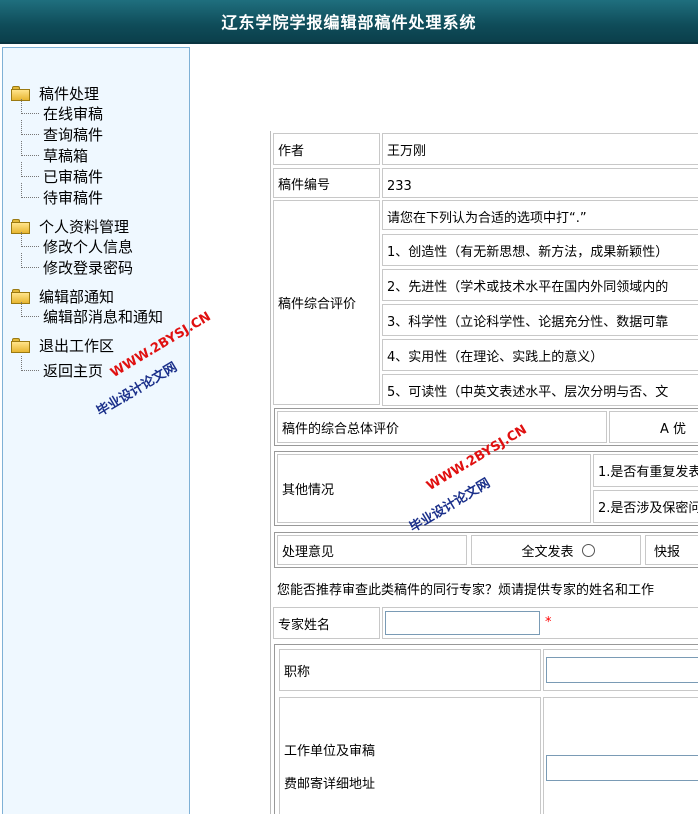 The image size is (698, 814). What do you see at coordinates (462, 623) in the screenshot?
I see `expert-name-input` at bounding box center [462, 623].